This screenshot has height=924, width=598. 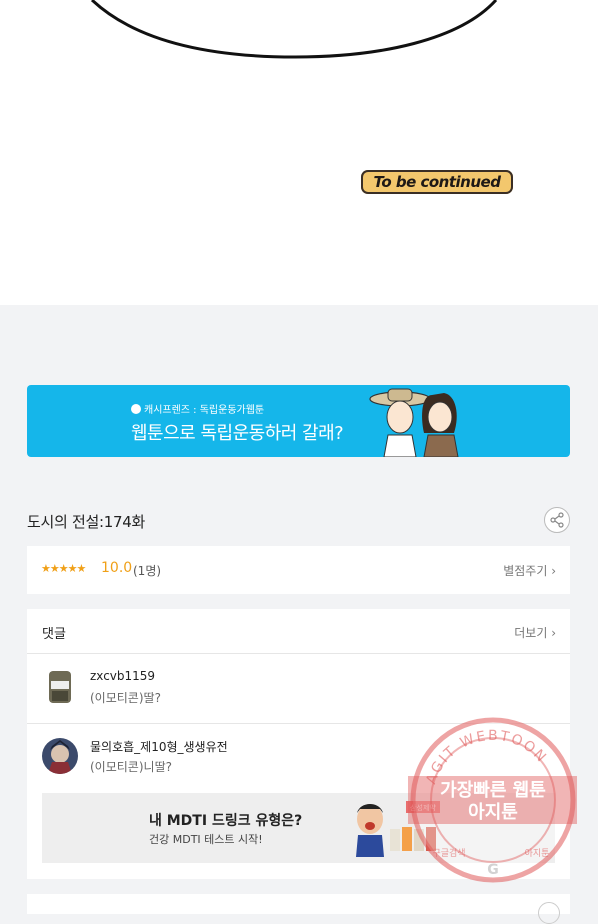 I want to click on comment-text: (이모티콘)딸?, so click(x=125, y=698).